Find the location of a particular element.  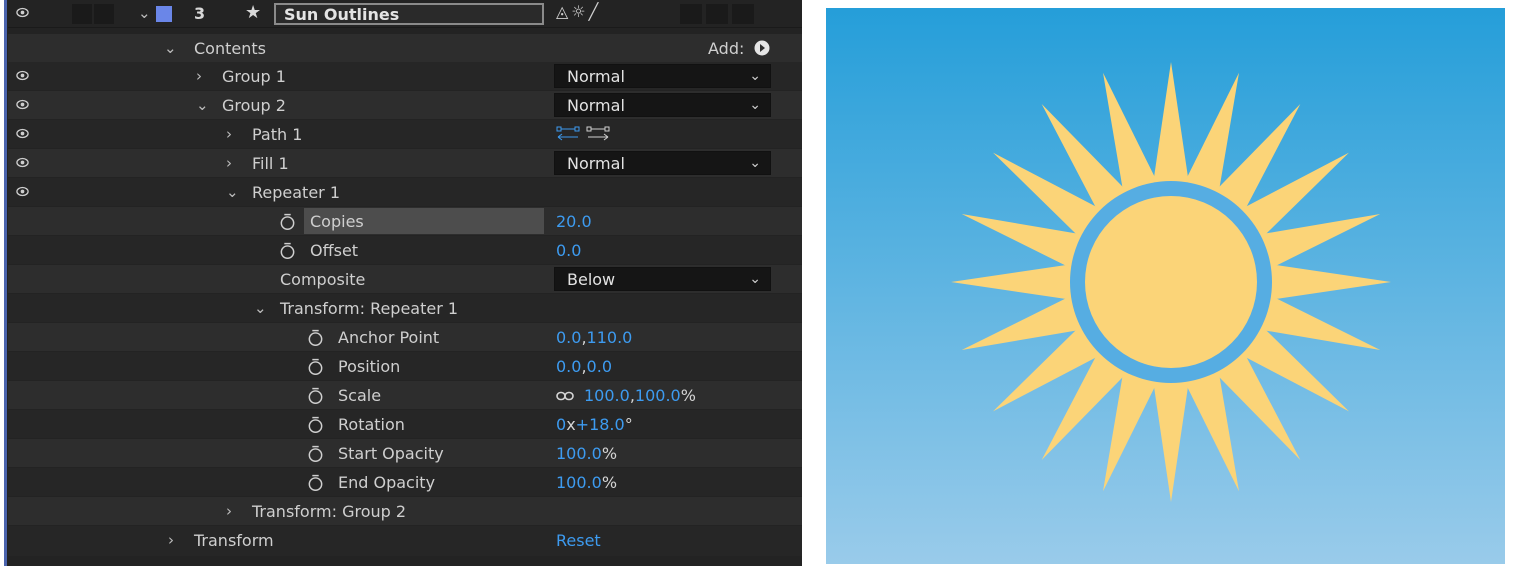

scale-value: 100.0,100.0% is located at coordinates (640, 395).